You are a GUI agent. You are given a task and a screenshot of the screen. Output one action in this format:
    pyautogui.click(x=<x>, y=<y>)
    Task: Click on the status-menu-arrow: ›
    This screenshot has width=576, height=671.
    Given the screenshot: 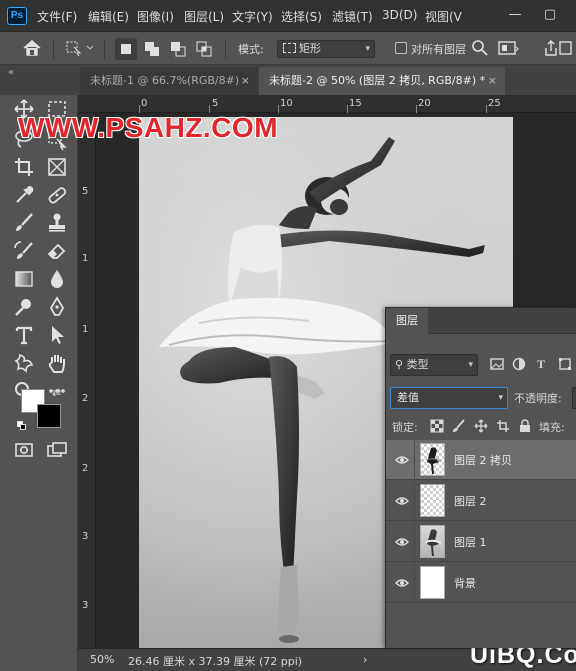 What is the action you would take?
    pyautogui.click(x=365, y=659)
    